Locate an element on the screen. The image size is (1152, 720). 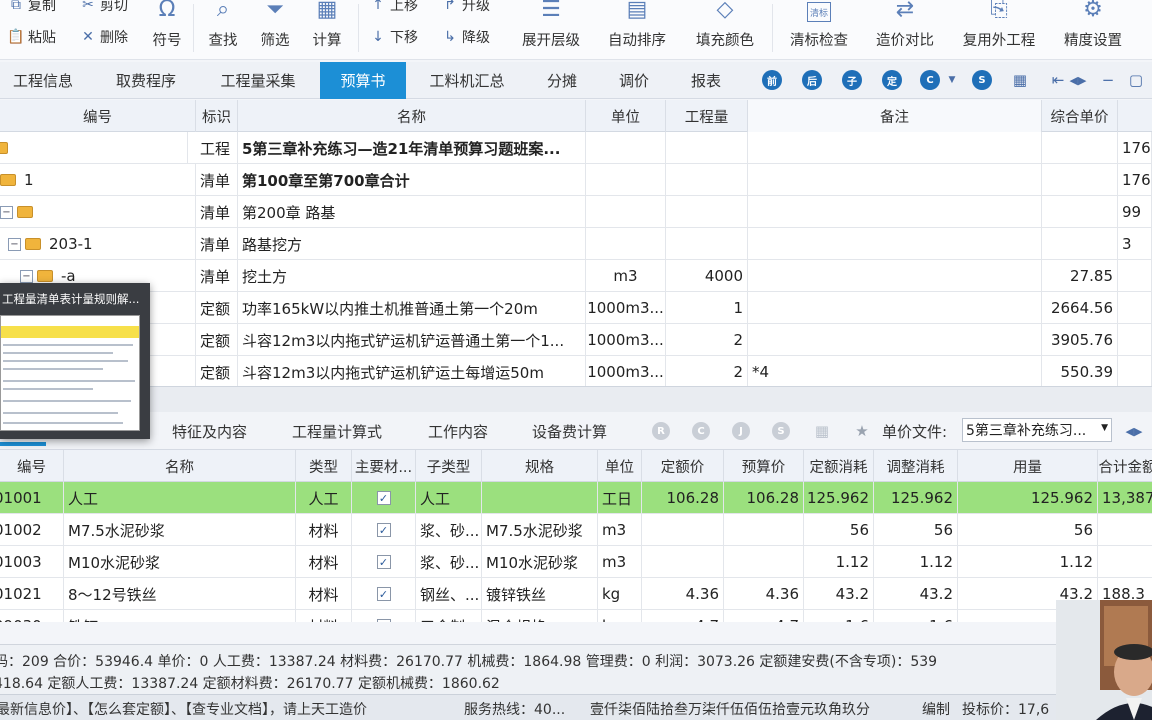
cell-name: 8～12号铁丝 is located at coordinates (180, 594).